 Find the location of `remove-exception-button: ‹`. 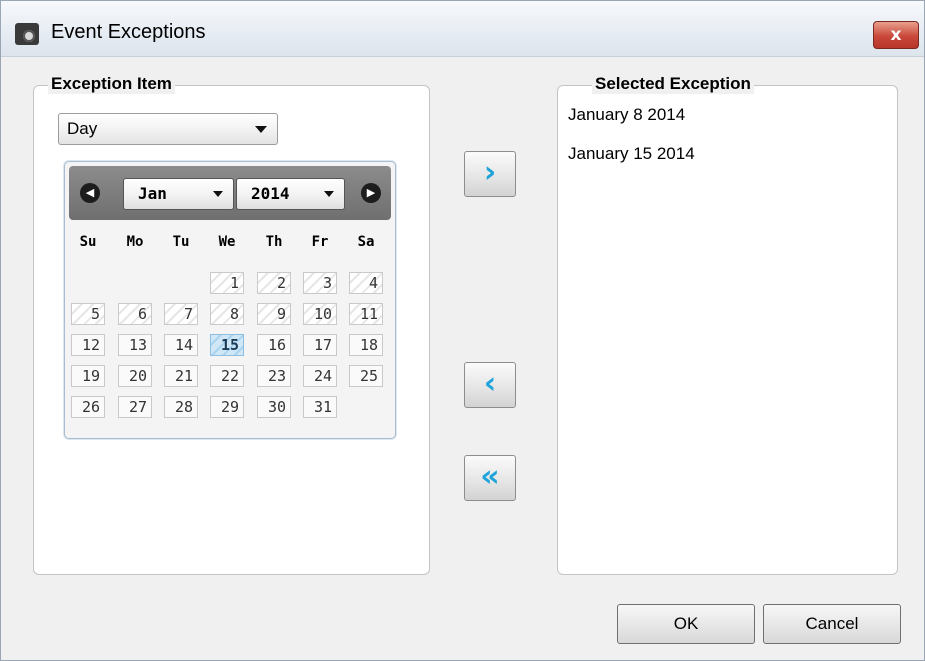

remove-exception-button: ‹ is located at coordinates (490, 385).